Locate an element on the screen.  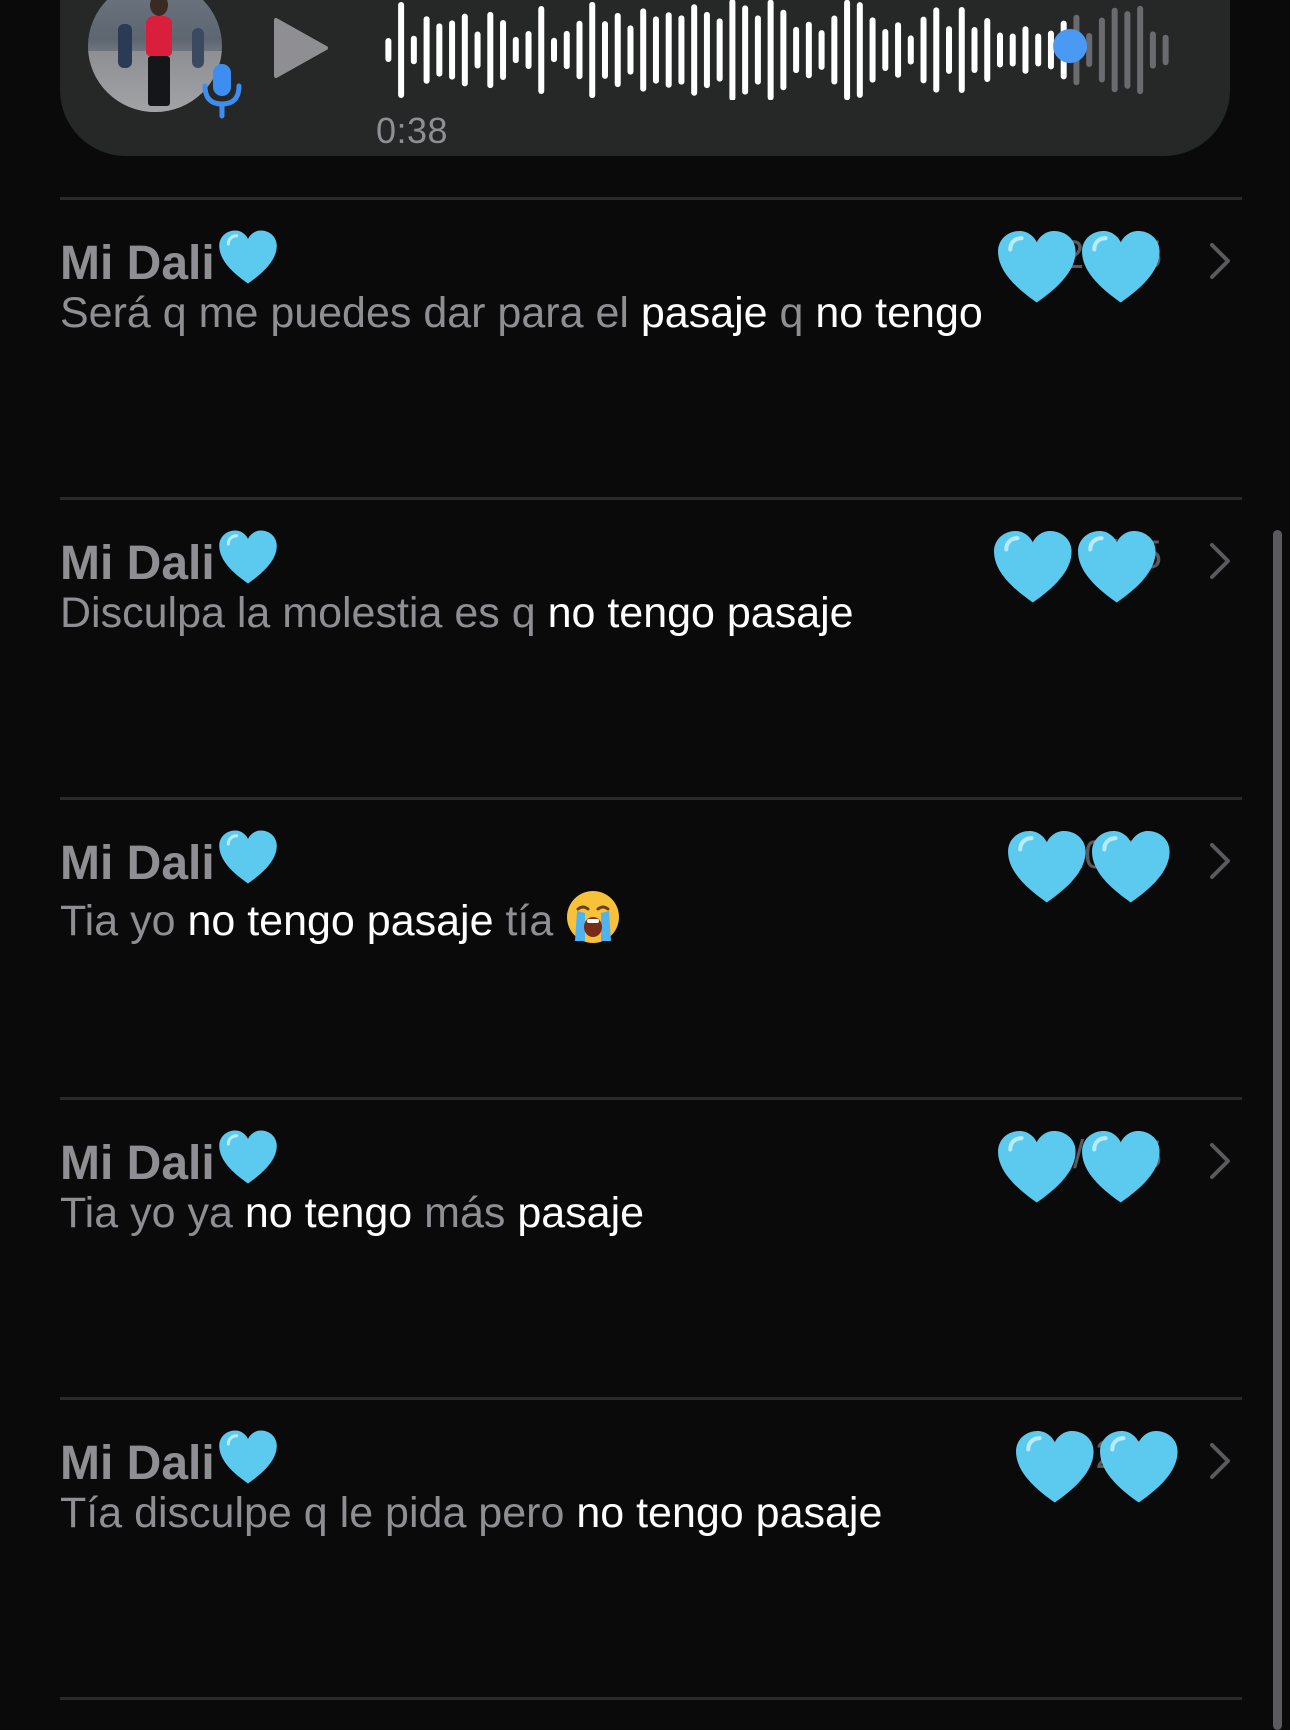
voice-duration: 0:38 is located at coordinates (412, 130).